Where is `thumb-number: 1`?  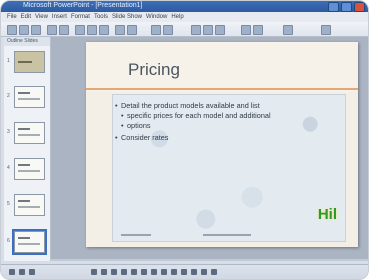
thumb-number: 1 is located at coordinates (8, 61).